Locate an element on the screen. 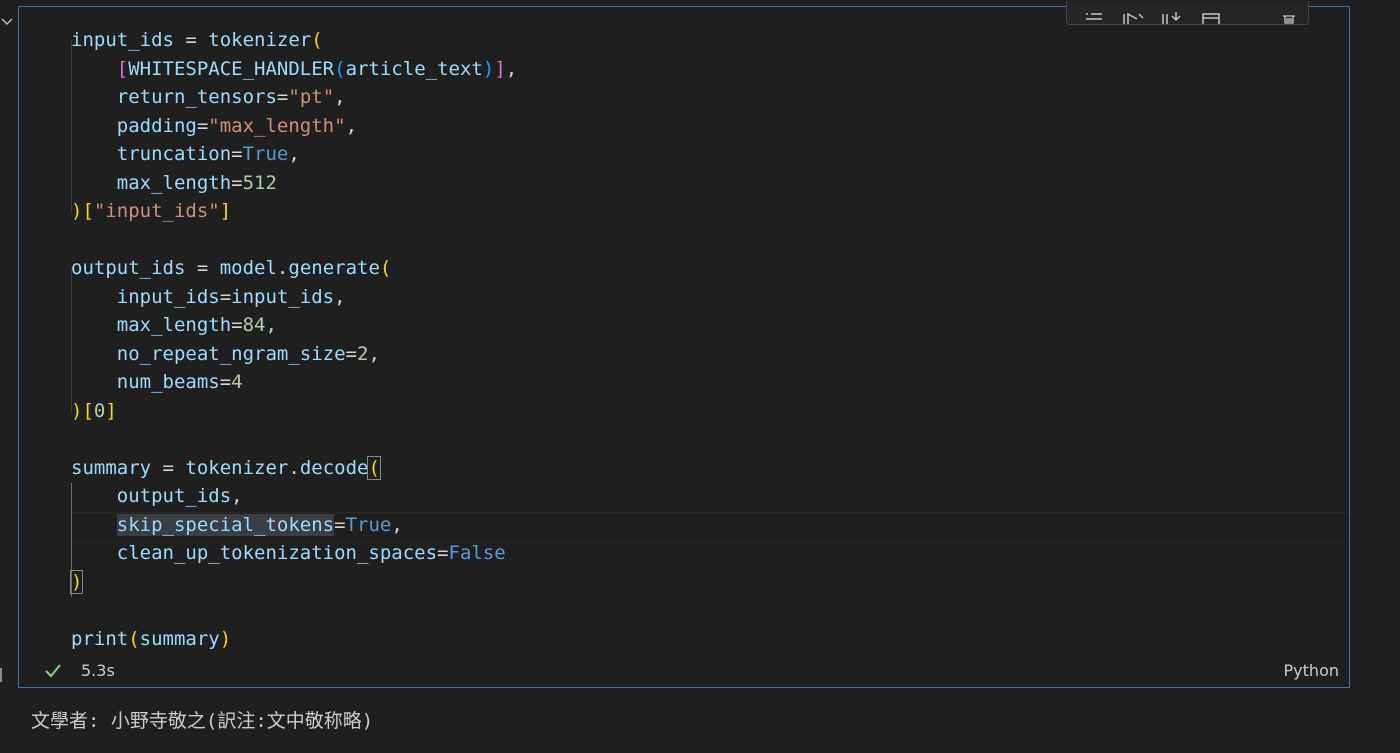 The height and width of the screenshot is (753, 1400). code-token: False is located at coordinates (477, 553).